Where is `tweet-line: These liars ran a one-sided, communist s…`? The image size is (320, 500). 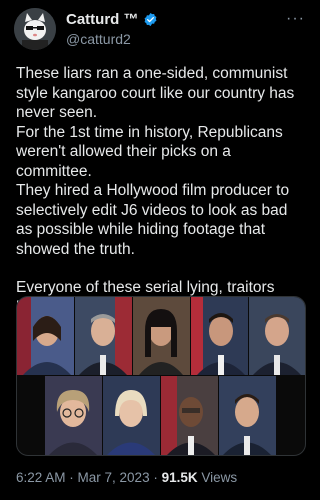
tweet-line: These liars ran a one-sided, communist s… is located at coordinates (155, 93).